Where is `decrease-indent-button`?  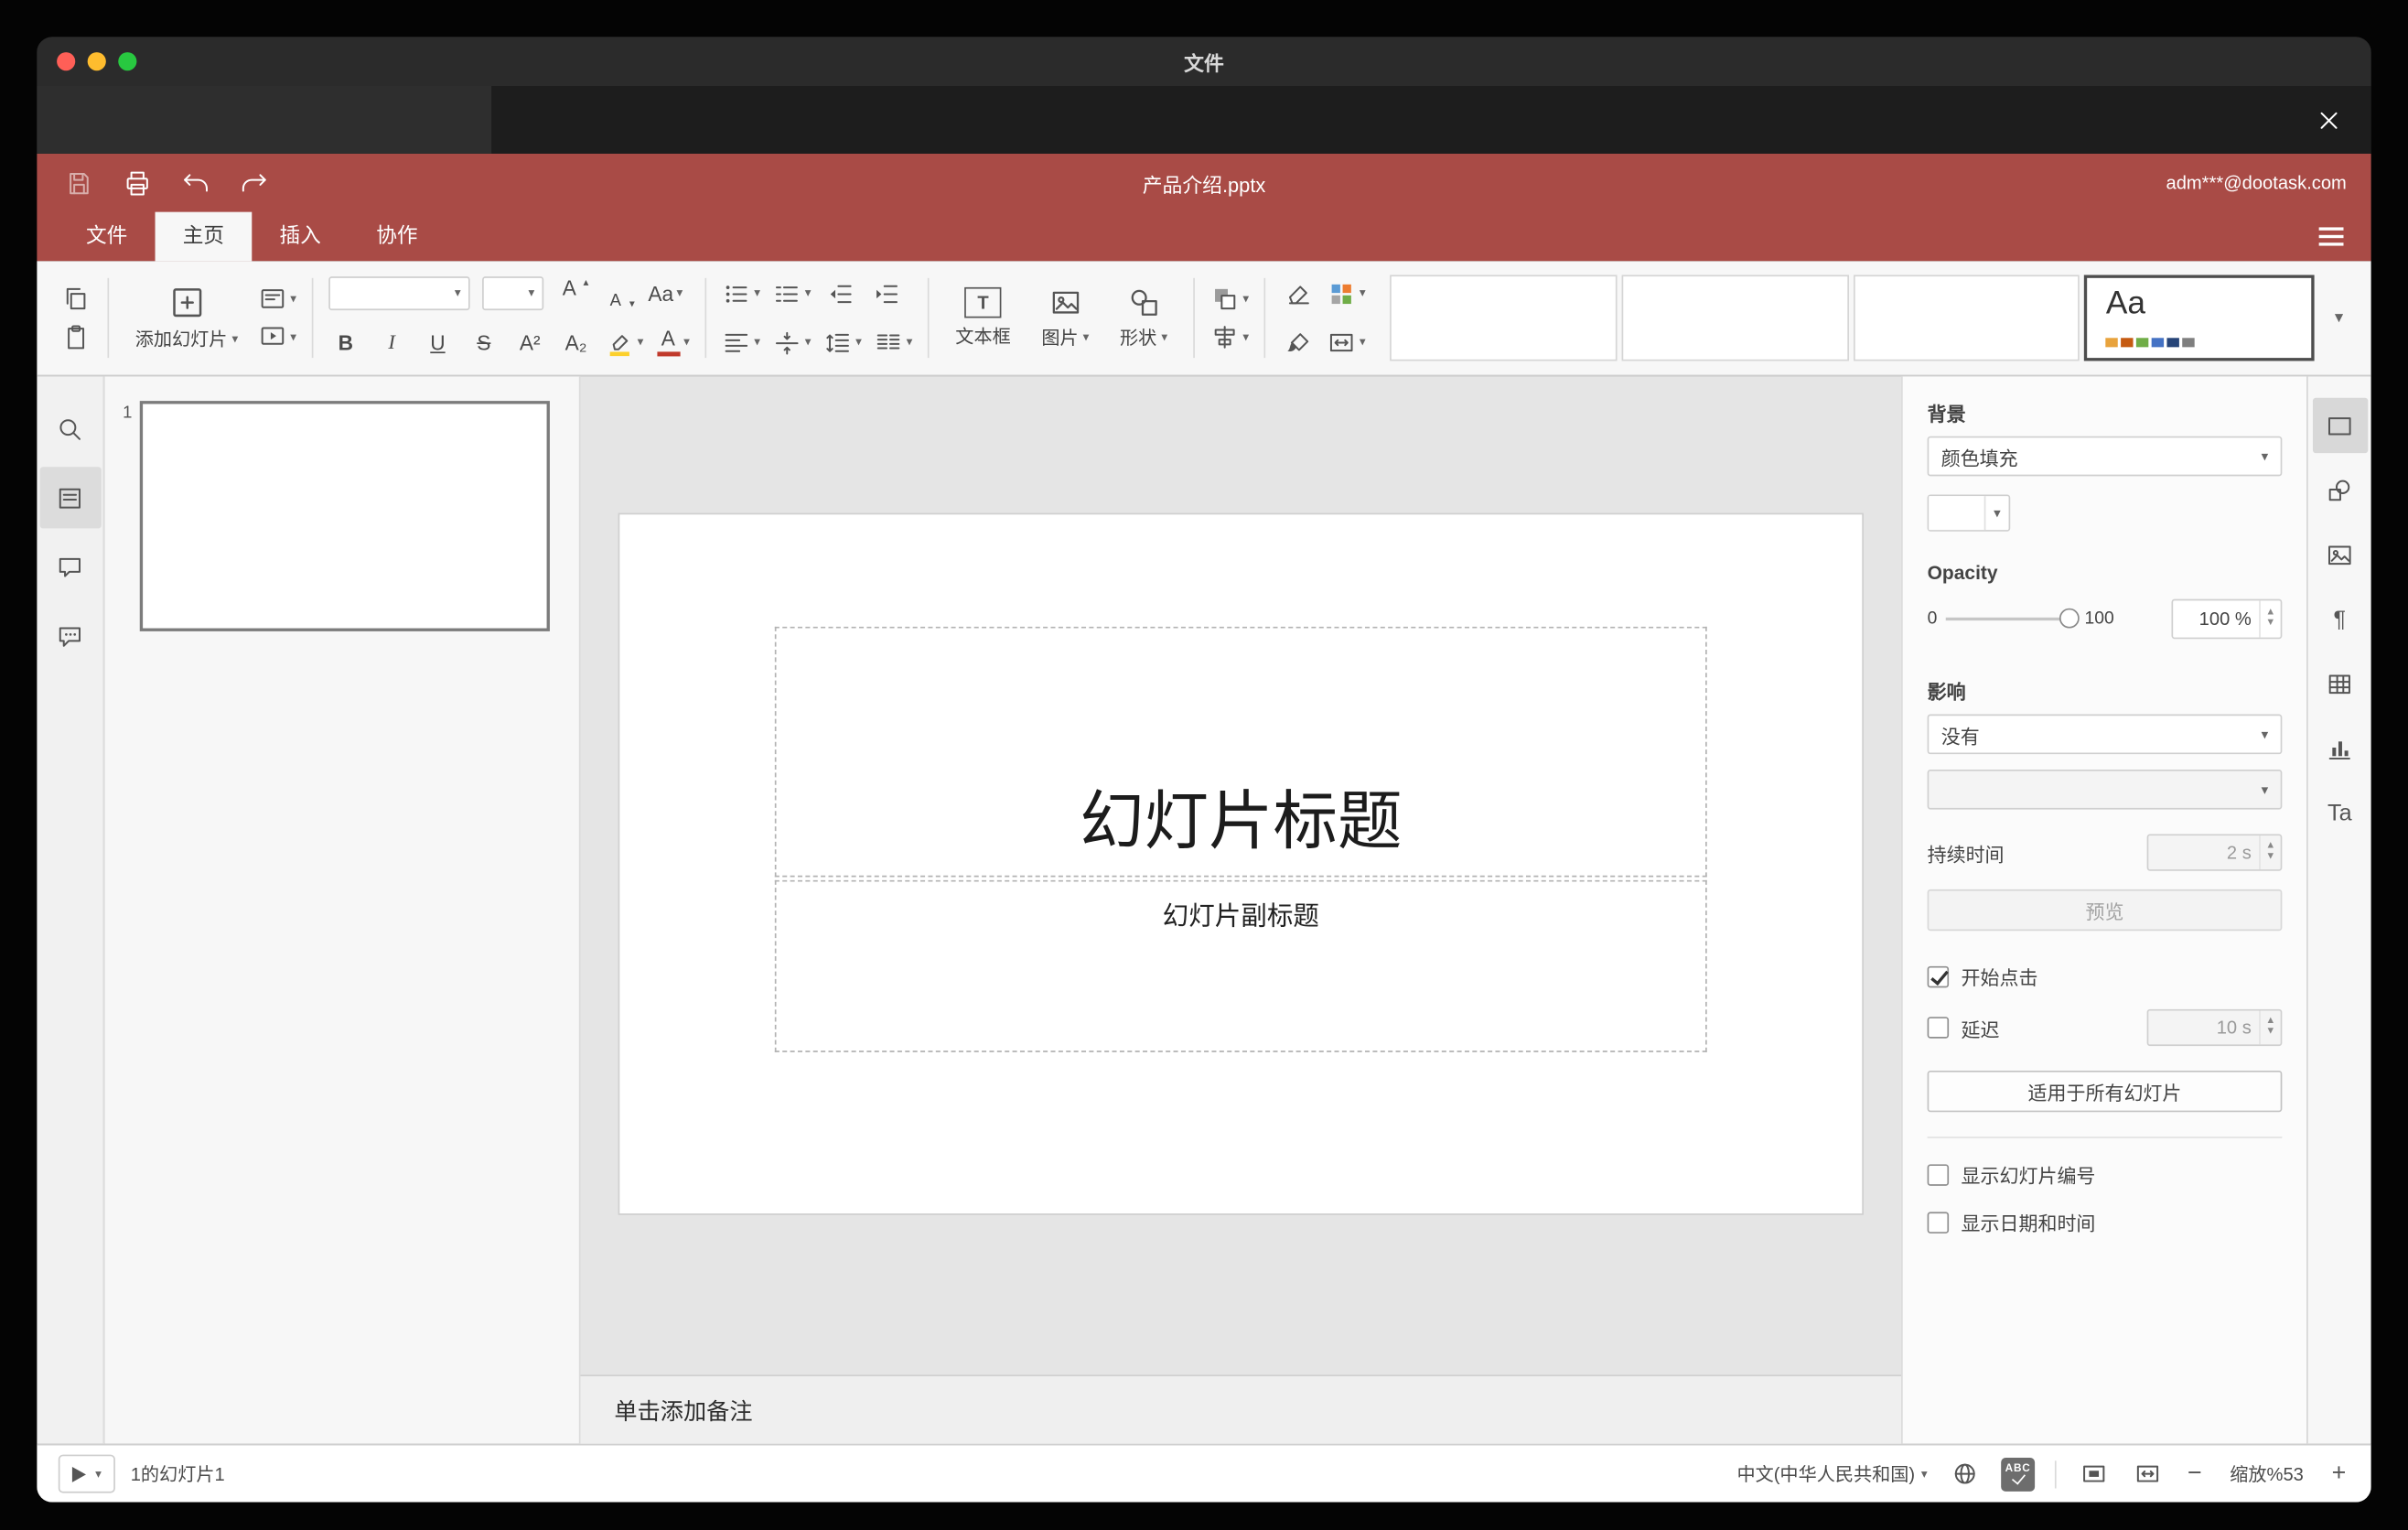
decrease-indent-button is located at coordinates (840, 293).